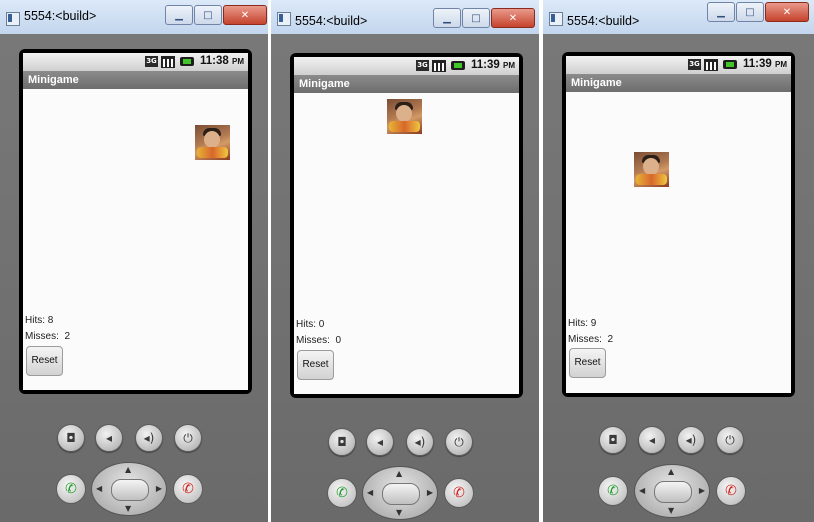 The image size is (814, 522). I want to click on status-time: 11:38 PM, so click(222, 61).